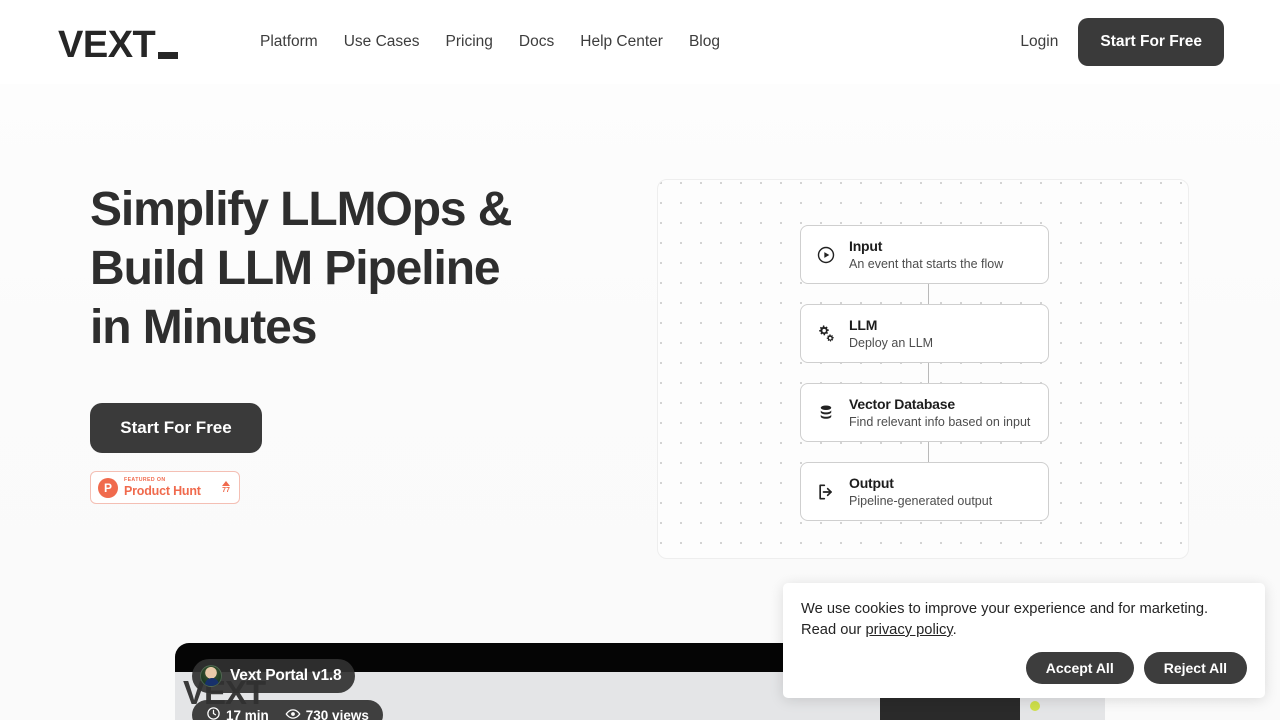 The height and width of the screenshot is (720, 1280). I want to click on vext-logo: VEXT, so click(118, 43).